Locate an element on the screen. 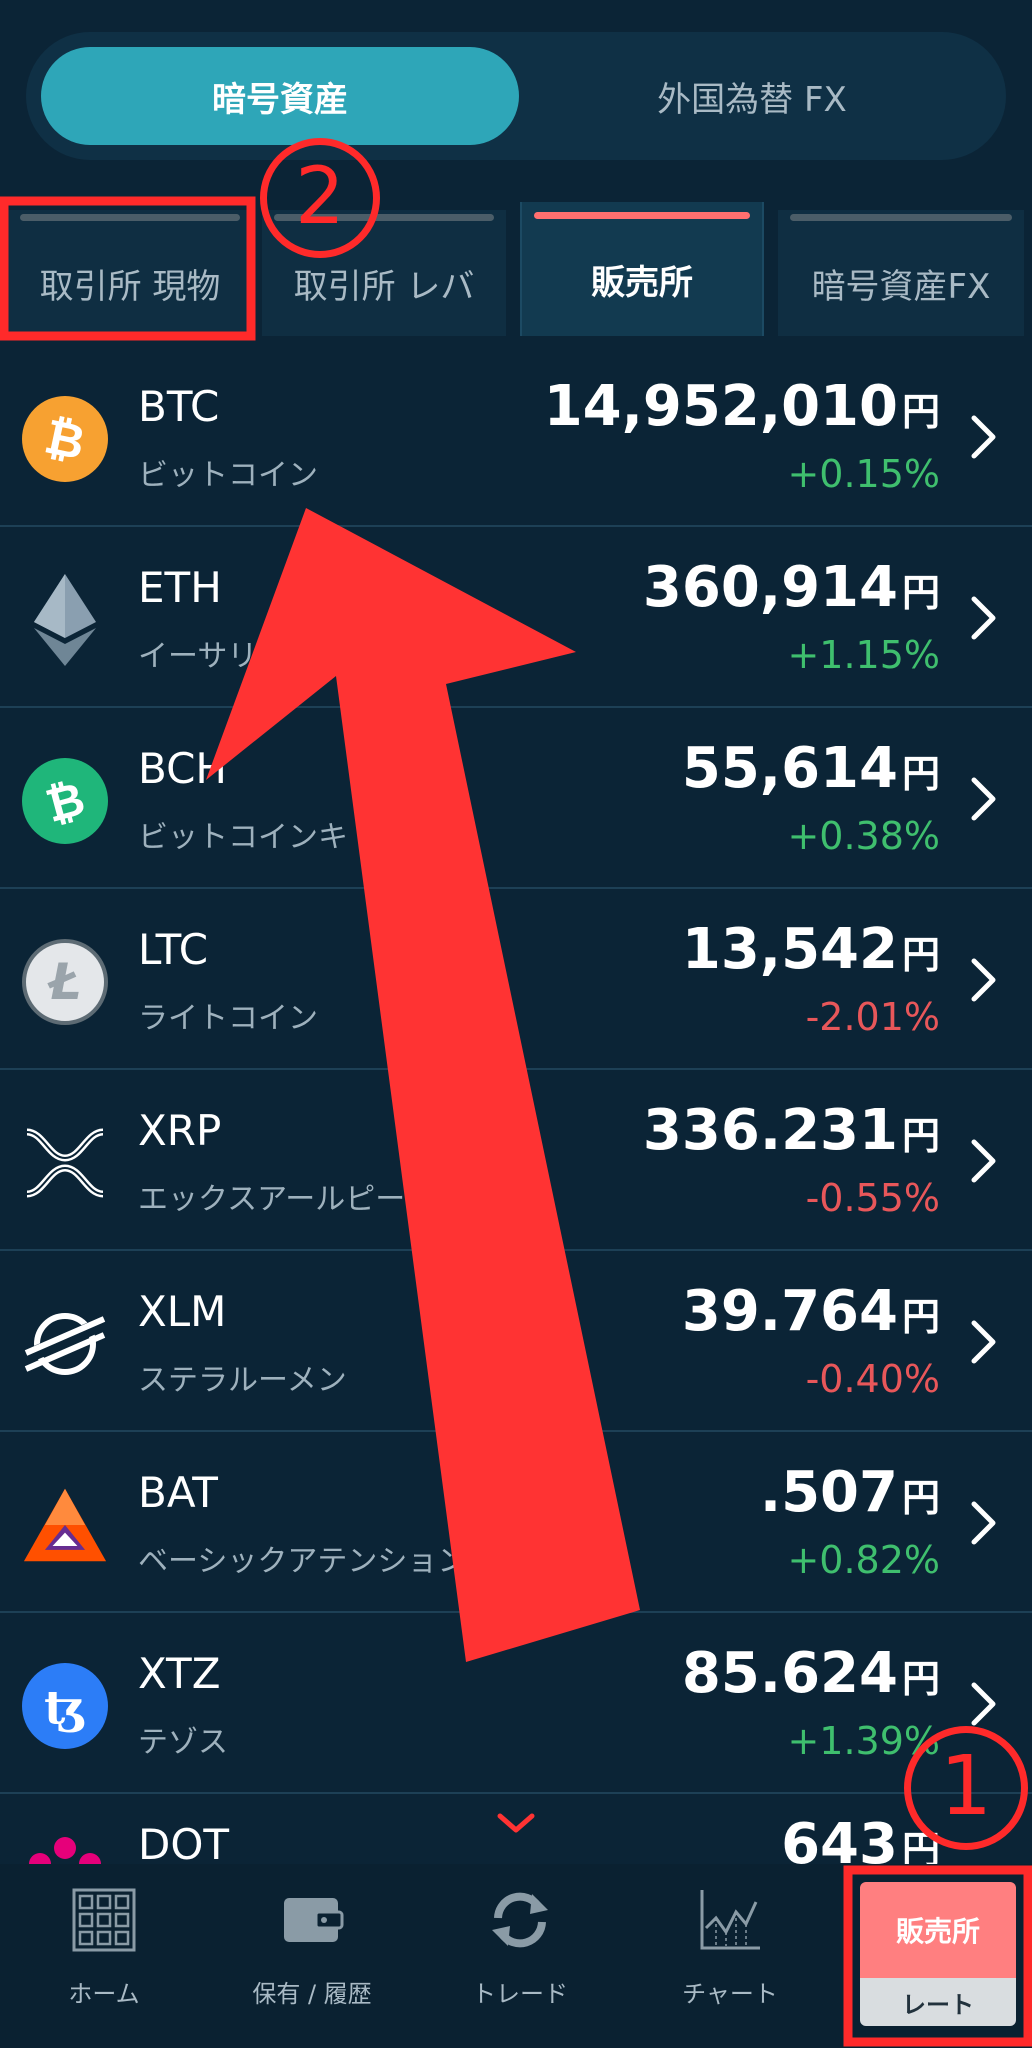 This screenshot has height=2048, width=1032. crypto-segment-button: 暗号資産 is located at coordinates (280, 96).